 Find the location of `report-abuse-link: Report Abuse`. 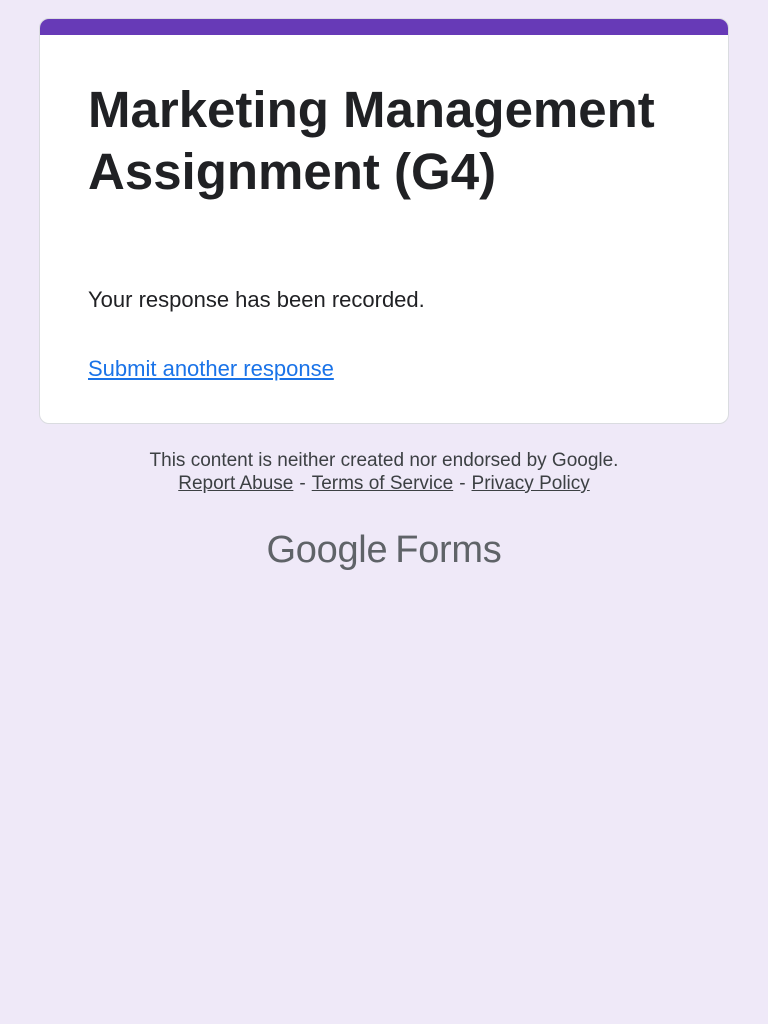

report-abuse-link: Report Abuse is located at coordinates (235, 483).